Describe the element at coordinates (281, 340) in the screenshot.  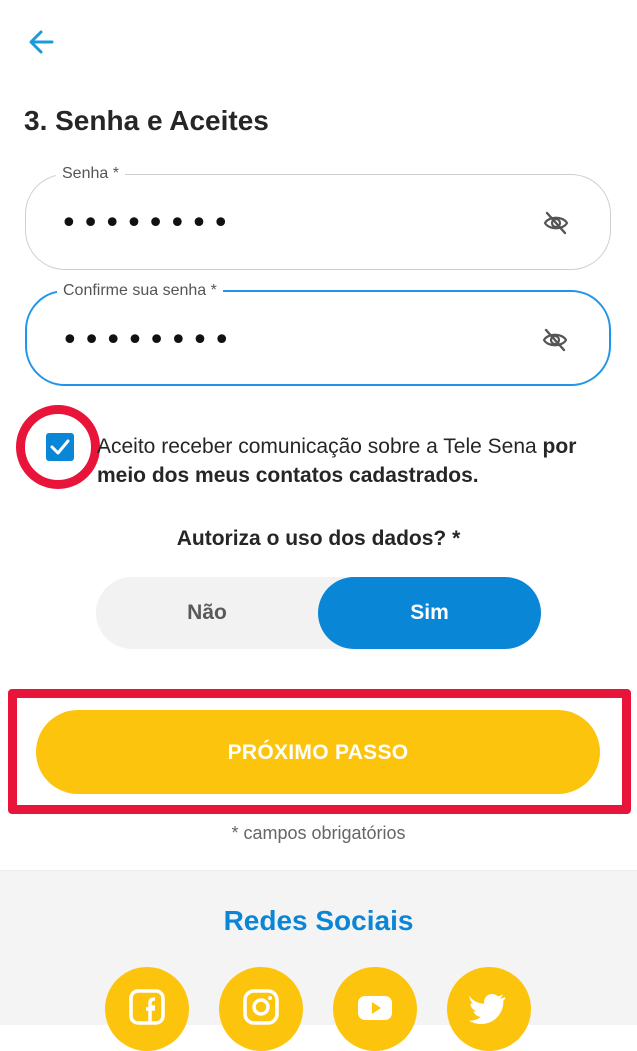
I see `confirm-password-input` at that location.